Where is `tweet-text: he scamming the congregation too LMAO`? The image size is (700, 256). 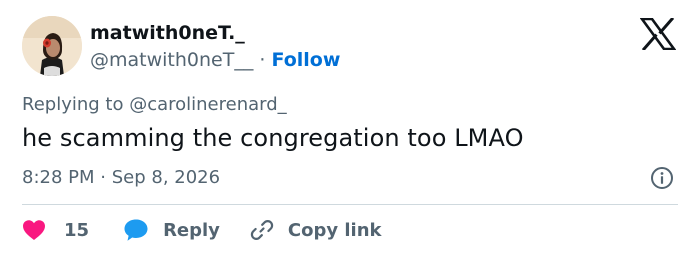
tweet-text: he scamming the congregation too LMAO is located at coordinates (273, 138).